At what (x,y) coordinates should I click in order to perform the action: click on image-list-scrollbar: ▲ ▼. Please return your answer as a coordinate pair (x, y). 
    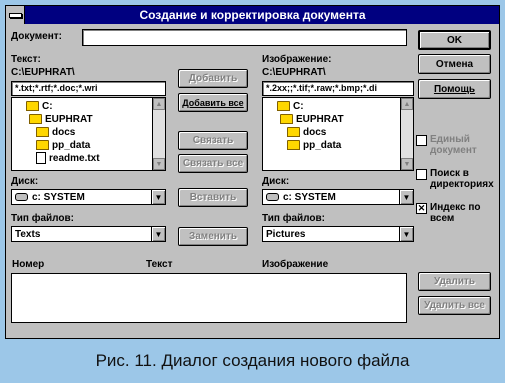
    Looking at the image, I should click on (406, 134).